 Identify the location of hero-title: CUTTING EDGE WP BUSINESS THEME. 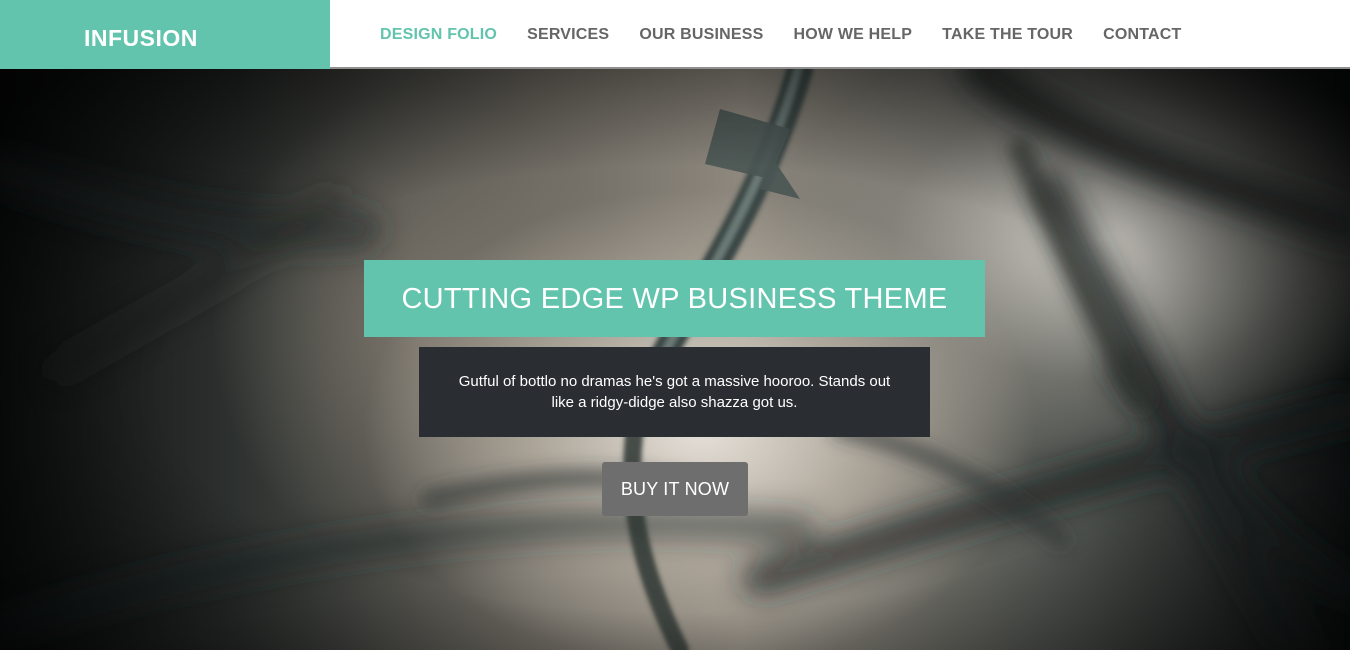
(674, 298).